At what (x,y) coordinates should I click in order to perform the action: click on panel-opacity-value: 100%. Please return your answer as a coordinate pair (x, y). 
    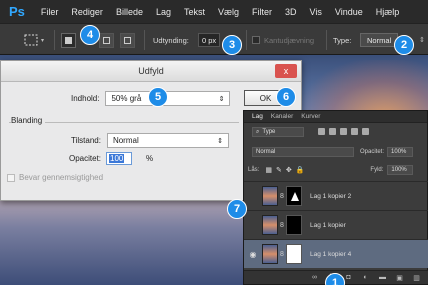
    Looking at the image, I should click on (399, 152).